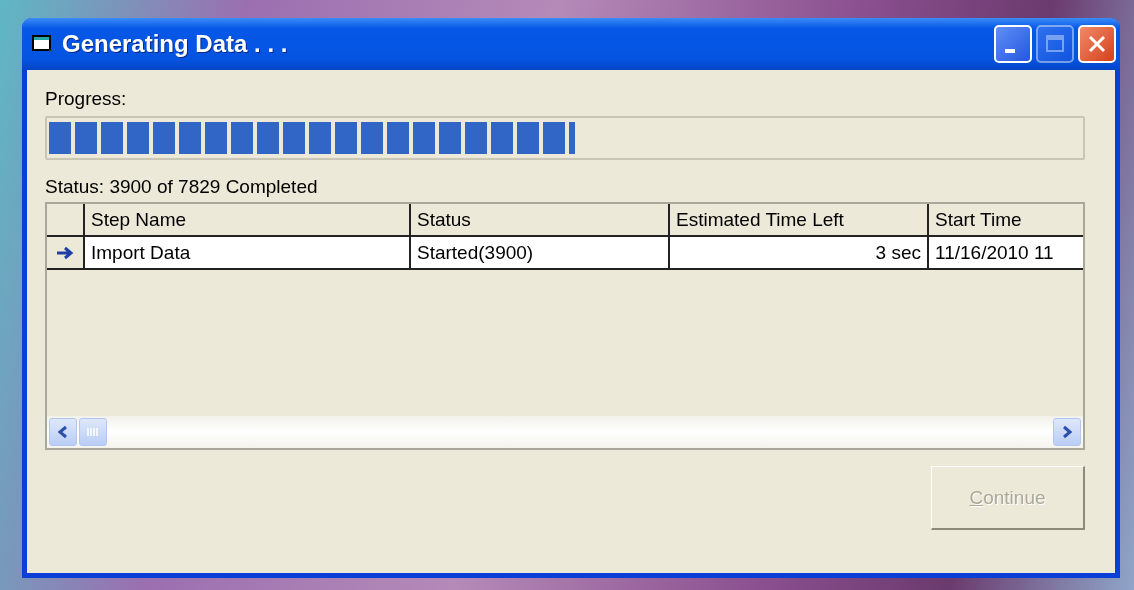 This screenshot has height=590, width=1134. Describe the element at coordinates (799, 252) in the screenshot. I see `table-cell: 3 sec` at that location.